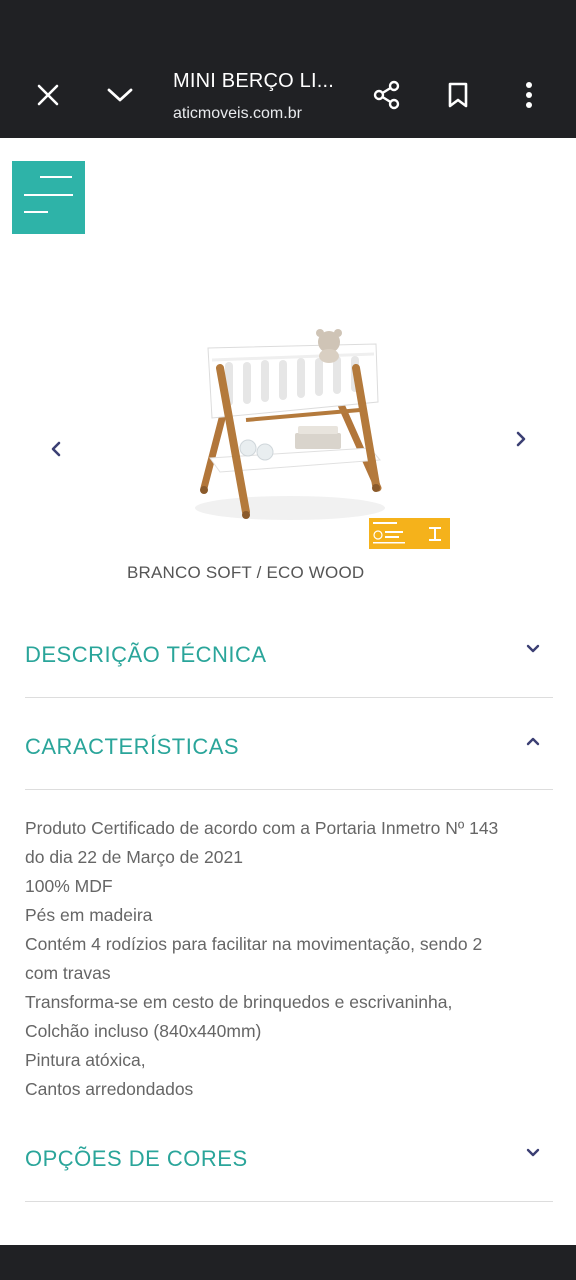  Describe the element at coordinates (237, 113) in the screenshot. I see `page-url: aticmoveis.com.br` at that location.